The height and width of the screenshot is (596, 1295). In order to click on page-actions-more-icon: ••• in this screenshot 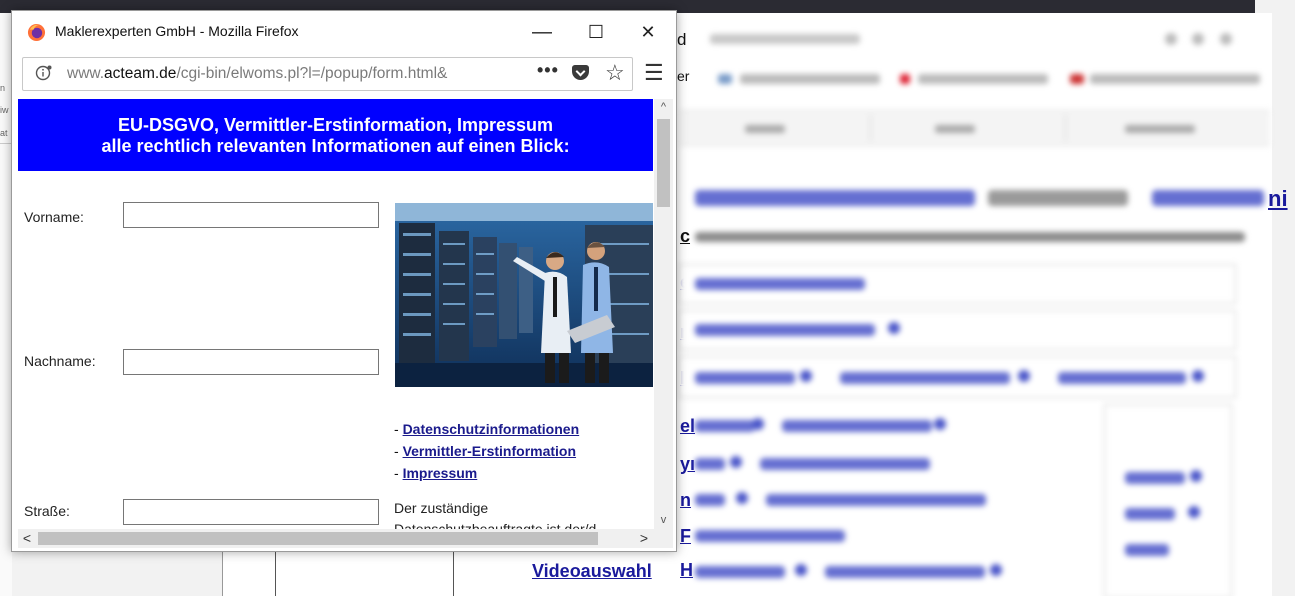, I will do `click(548, 70)`.